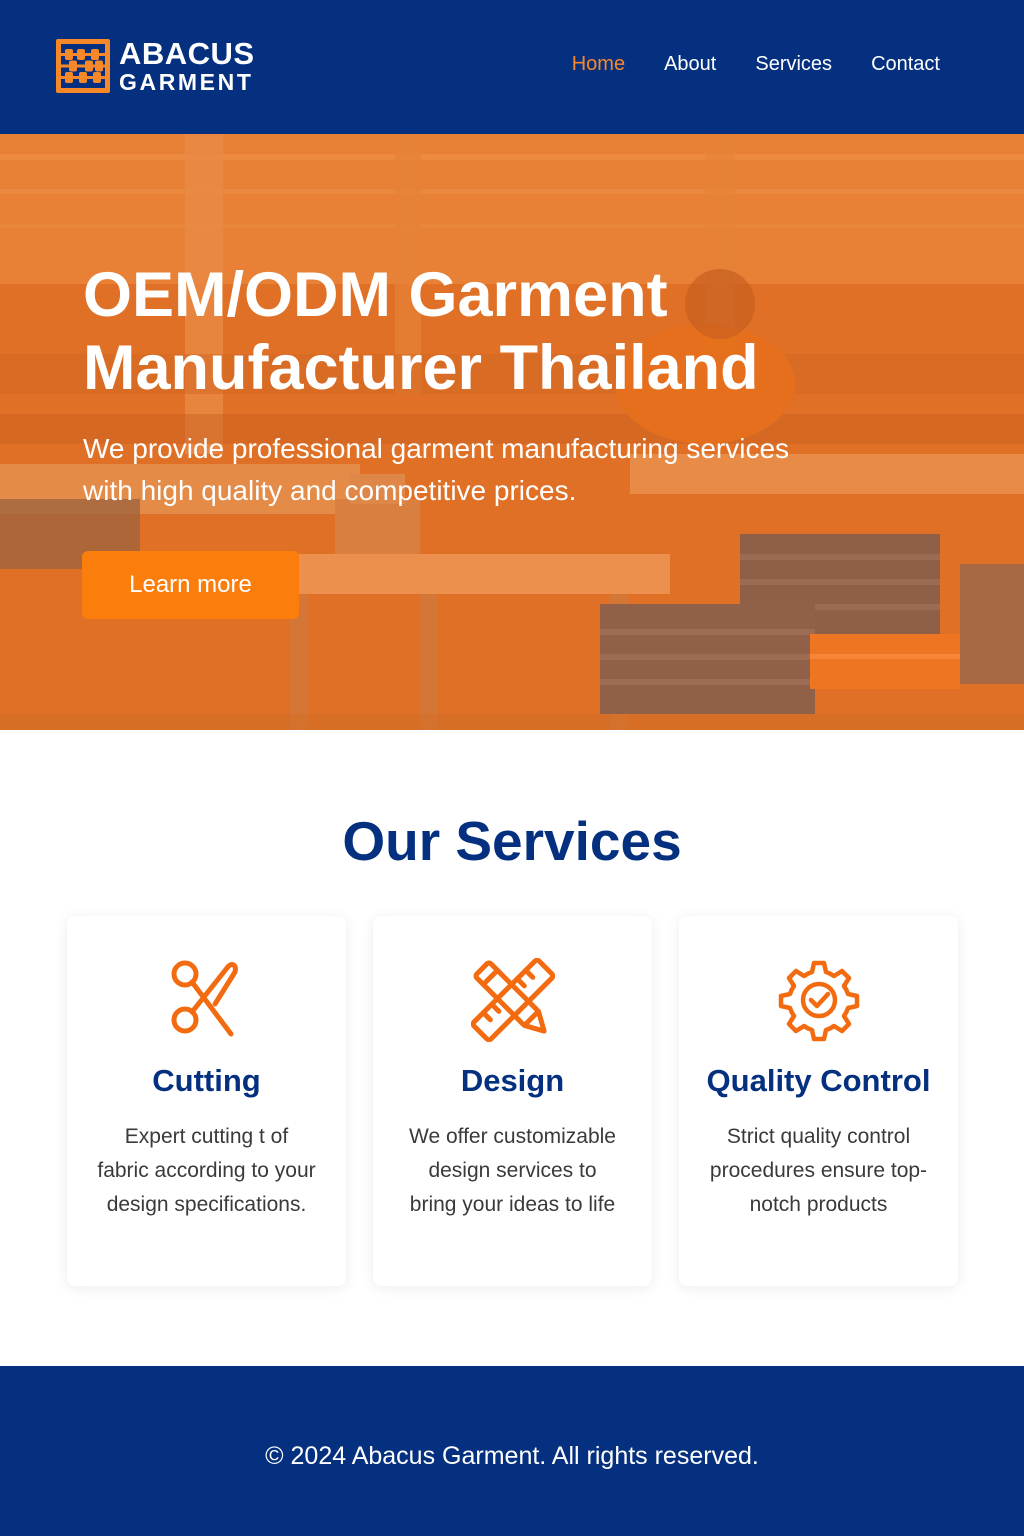 The height and width of the screenshot is (1536, 1024). Describe the element at coordinates (83, 66) in the screenshot. I see `abacus-icon` at that location.